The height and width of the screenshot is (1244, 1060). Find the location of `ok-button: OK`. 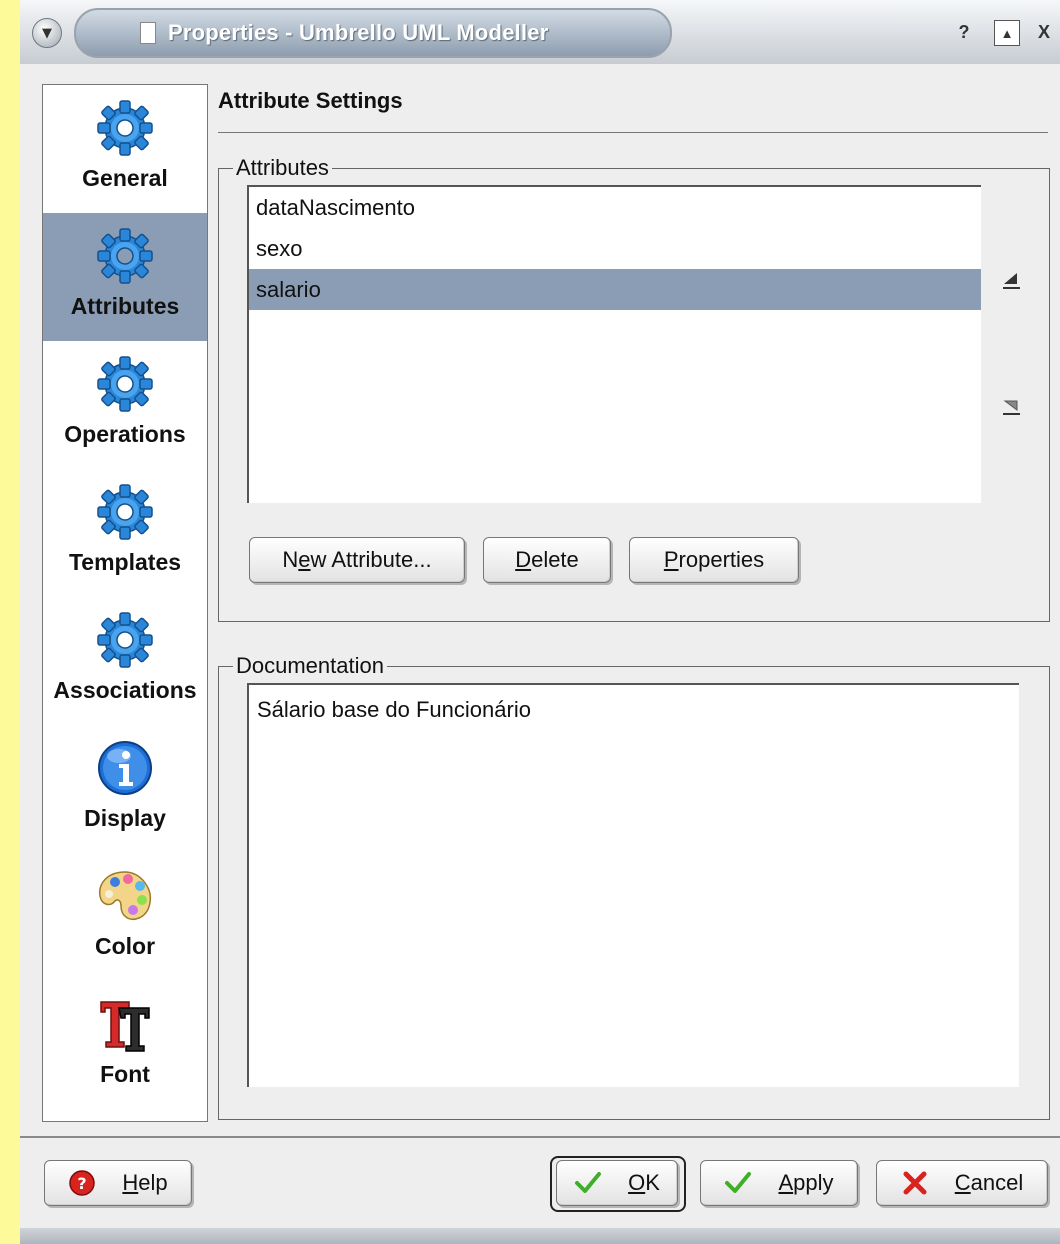

ok-button: OK is located at coordinates (617, 1183).